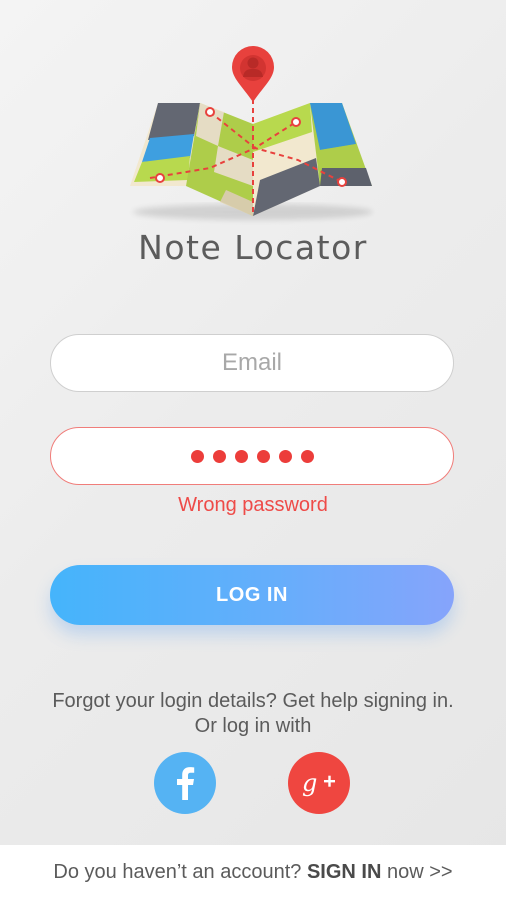 The width and height of the screenshot is (506, 900). Describe the element at coordinates (344, 872) in the screenshot. I see `sign-in-link: SIGN IN` at that location.